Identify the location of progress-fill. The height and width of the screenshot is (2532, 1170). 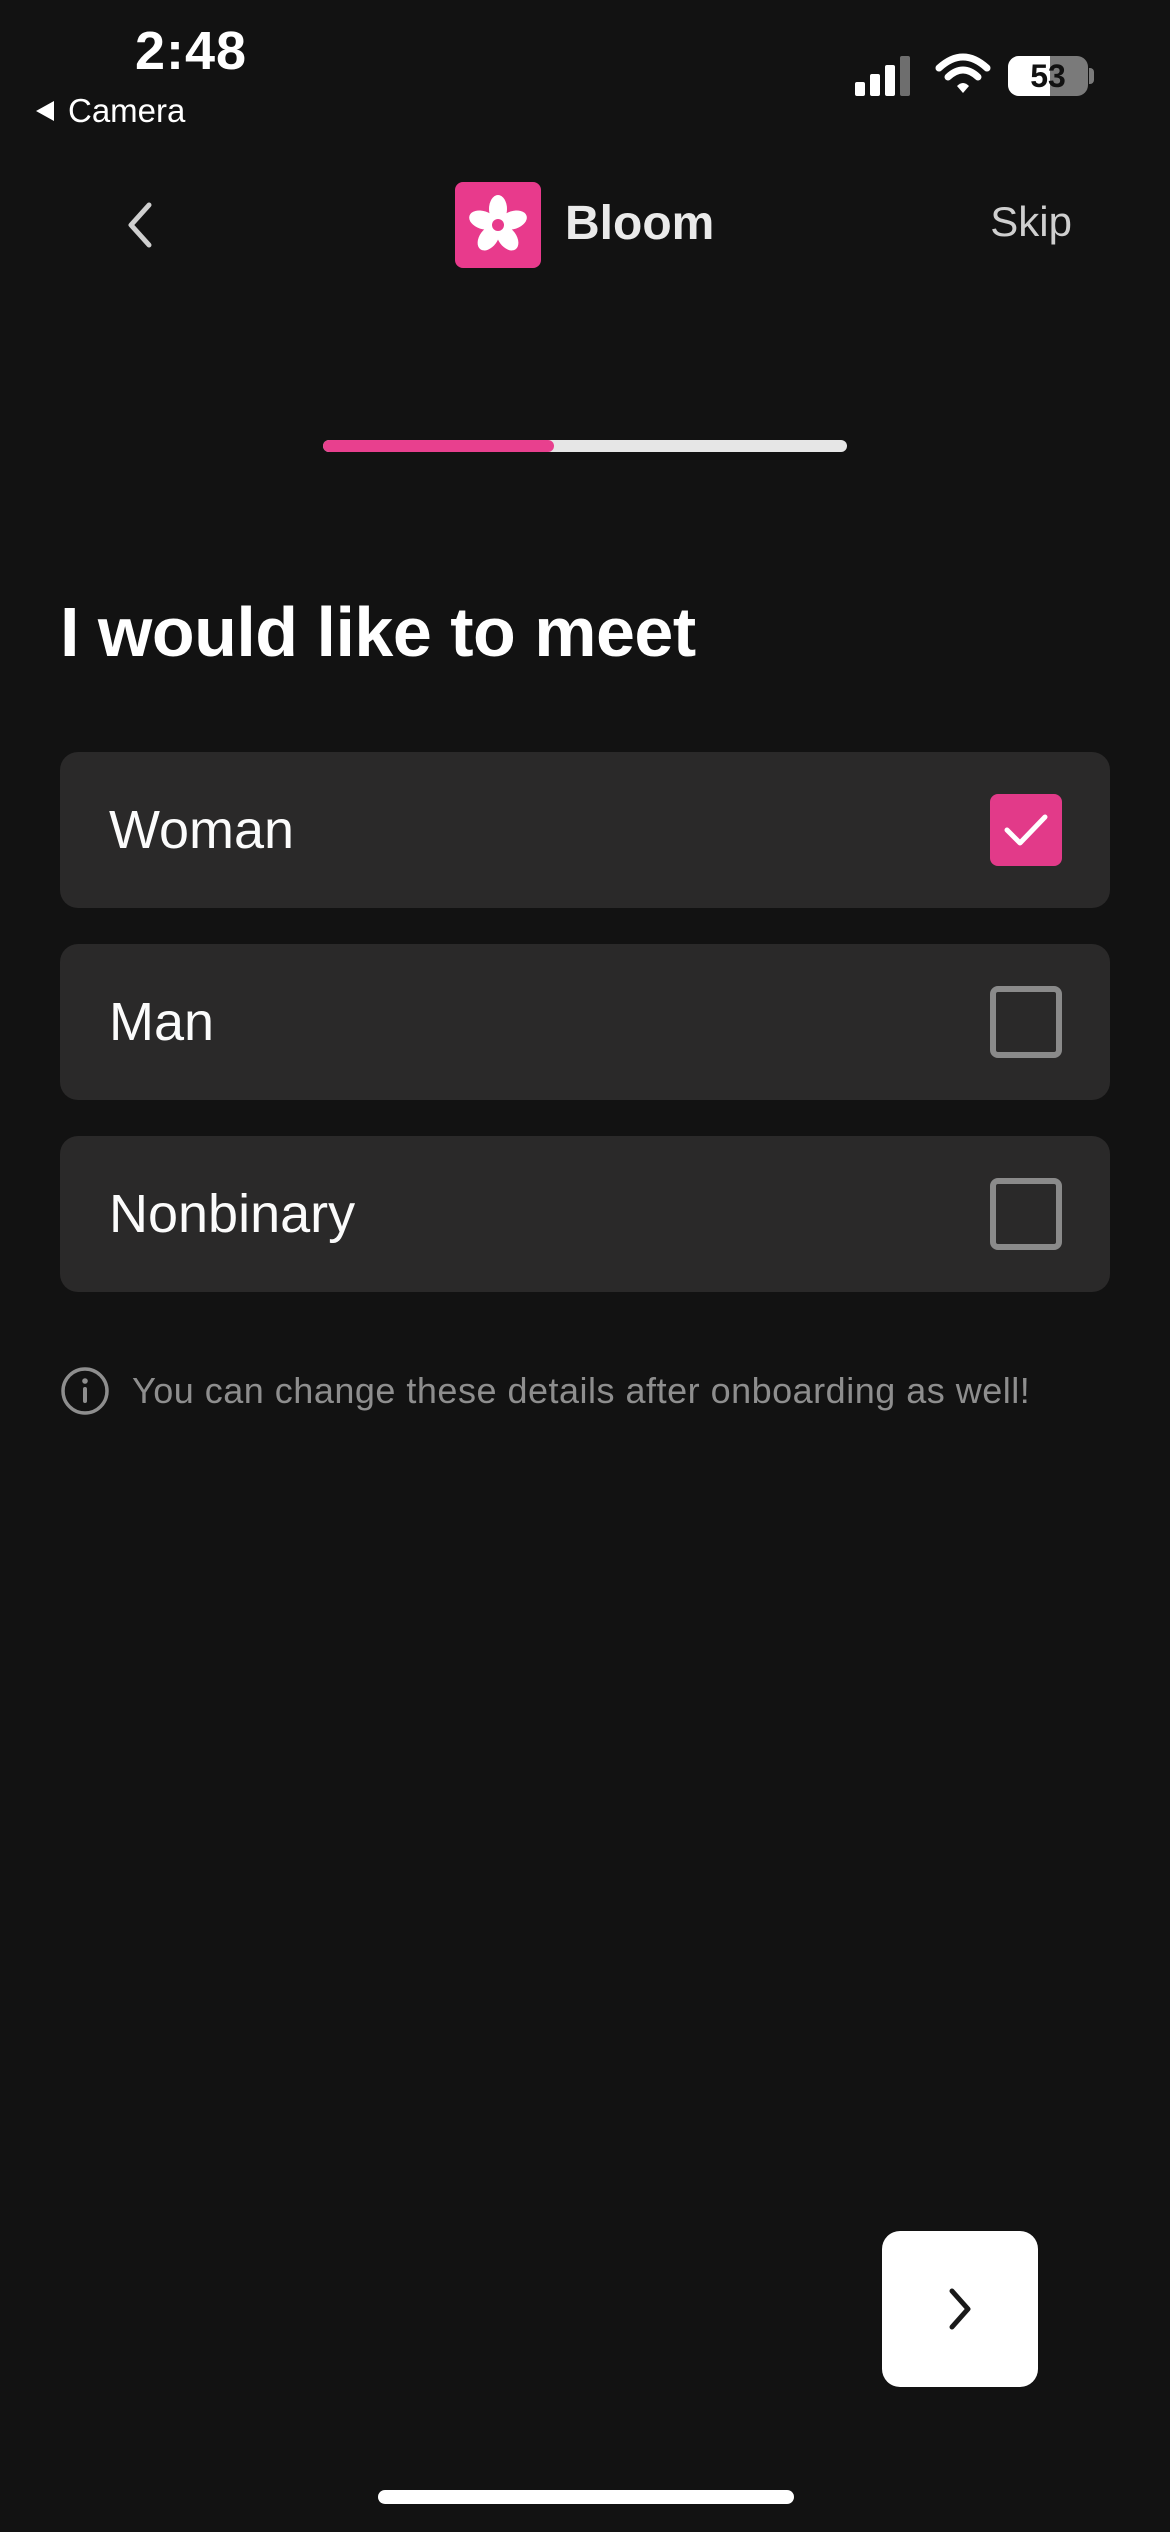
(438, 446).